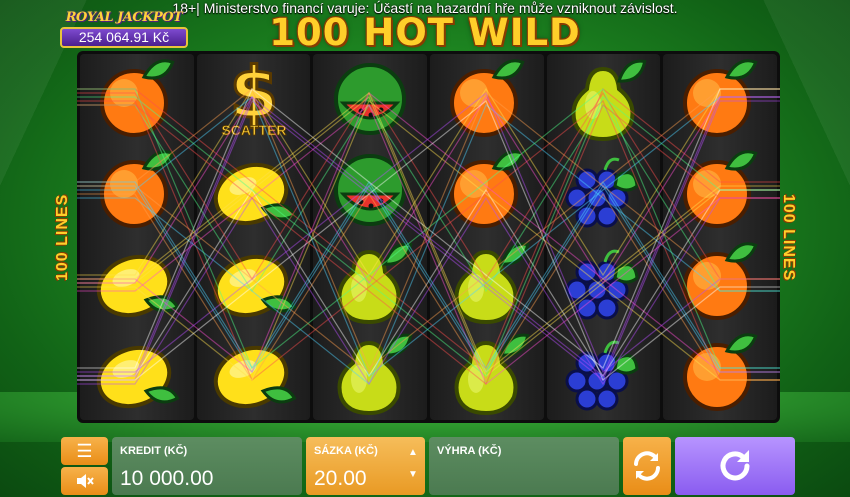  I want to click on win-panel: VÝHRA (KČ), so click(524, 466).